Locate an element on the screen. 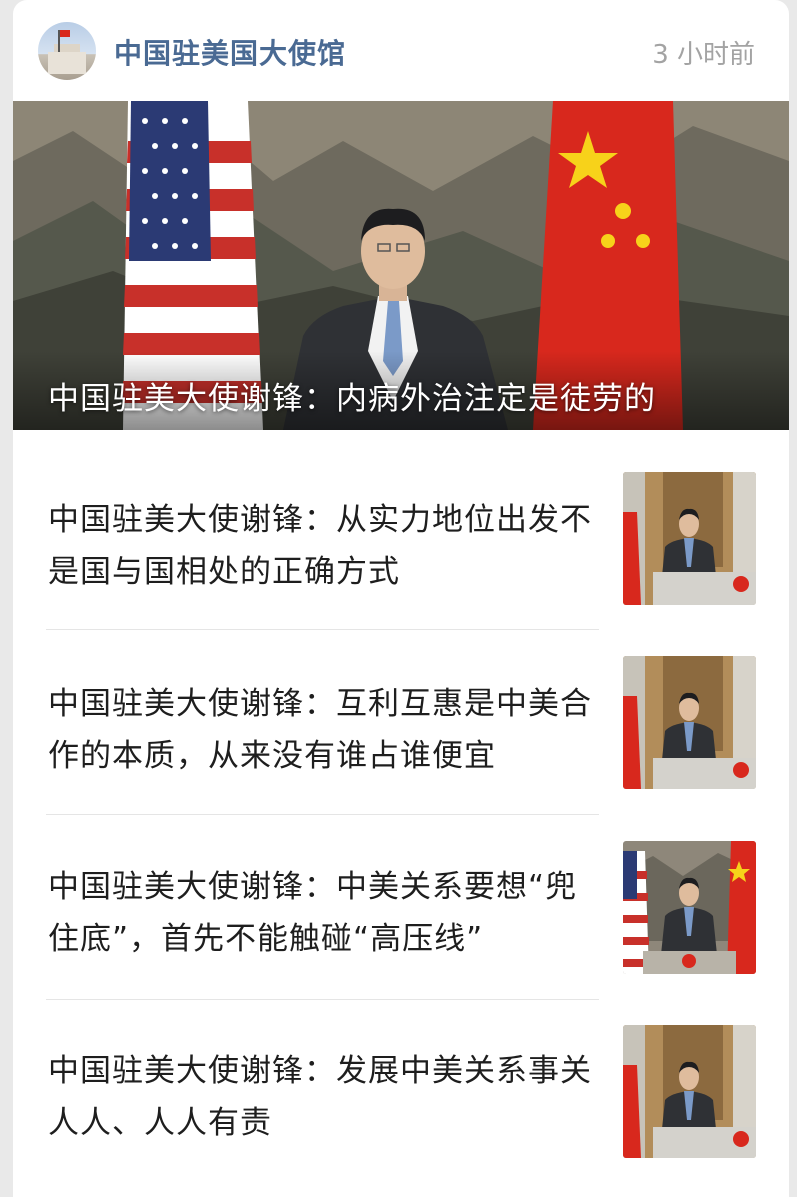  article-title: 中国驻美大使谢锋：发展中美关系事关人人、人人有责 is located at coordinates (320, 1097).